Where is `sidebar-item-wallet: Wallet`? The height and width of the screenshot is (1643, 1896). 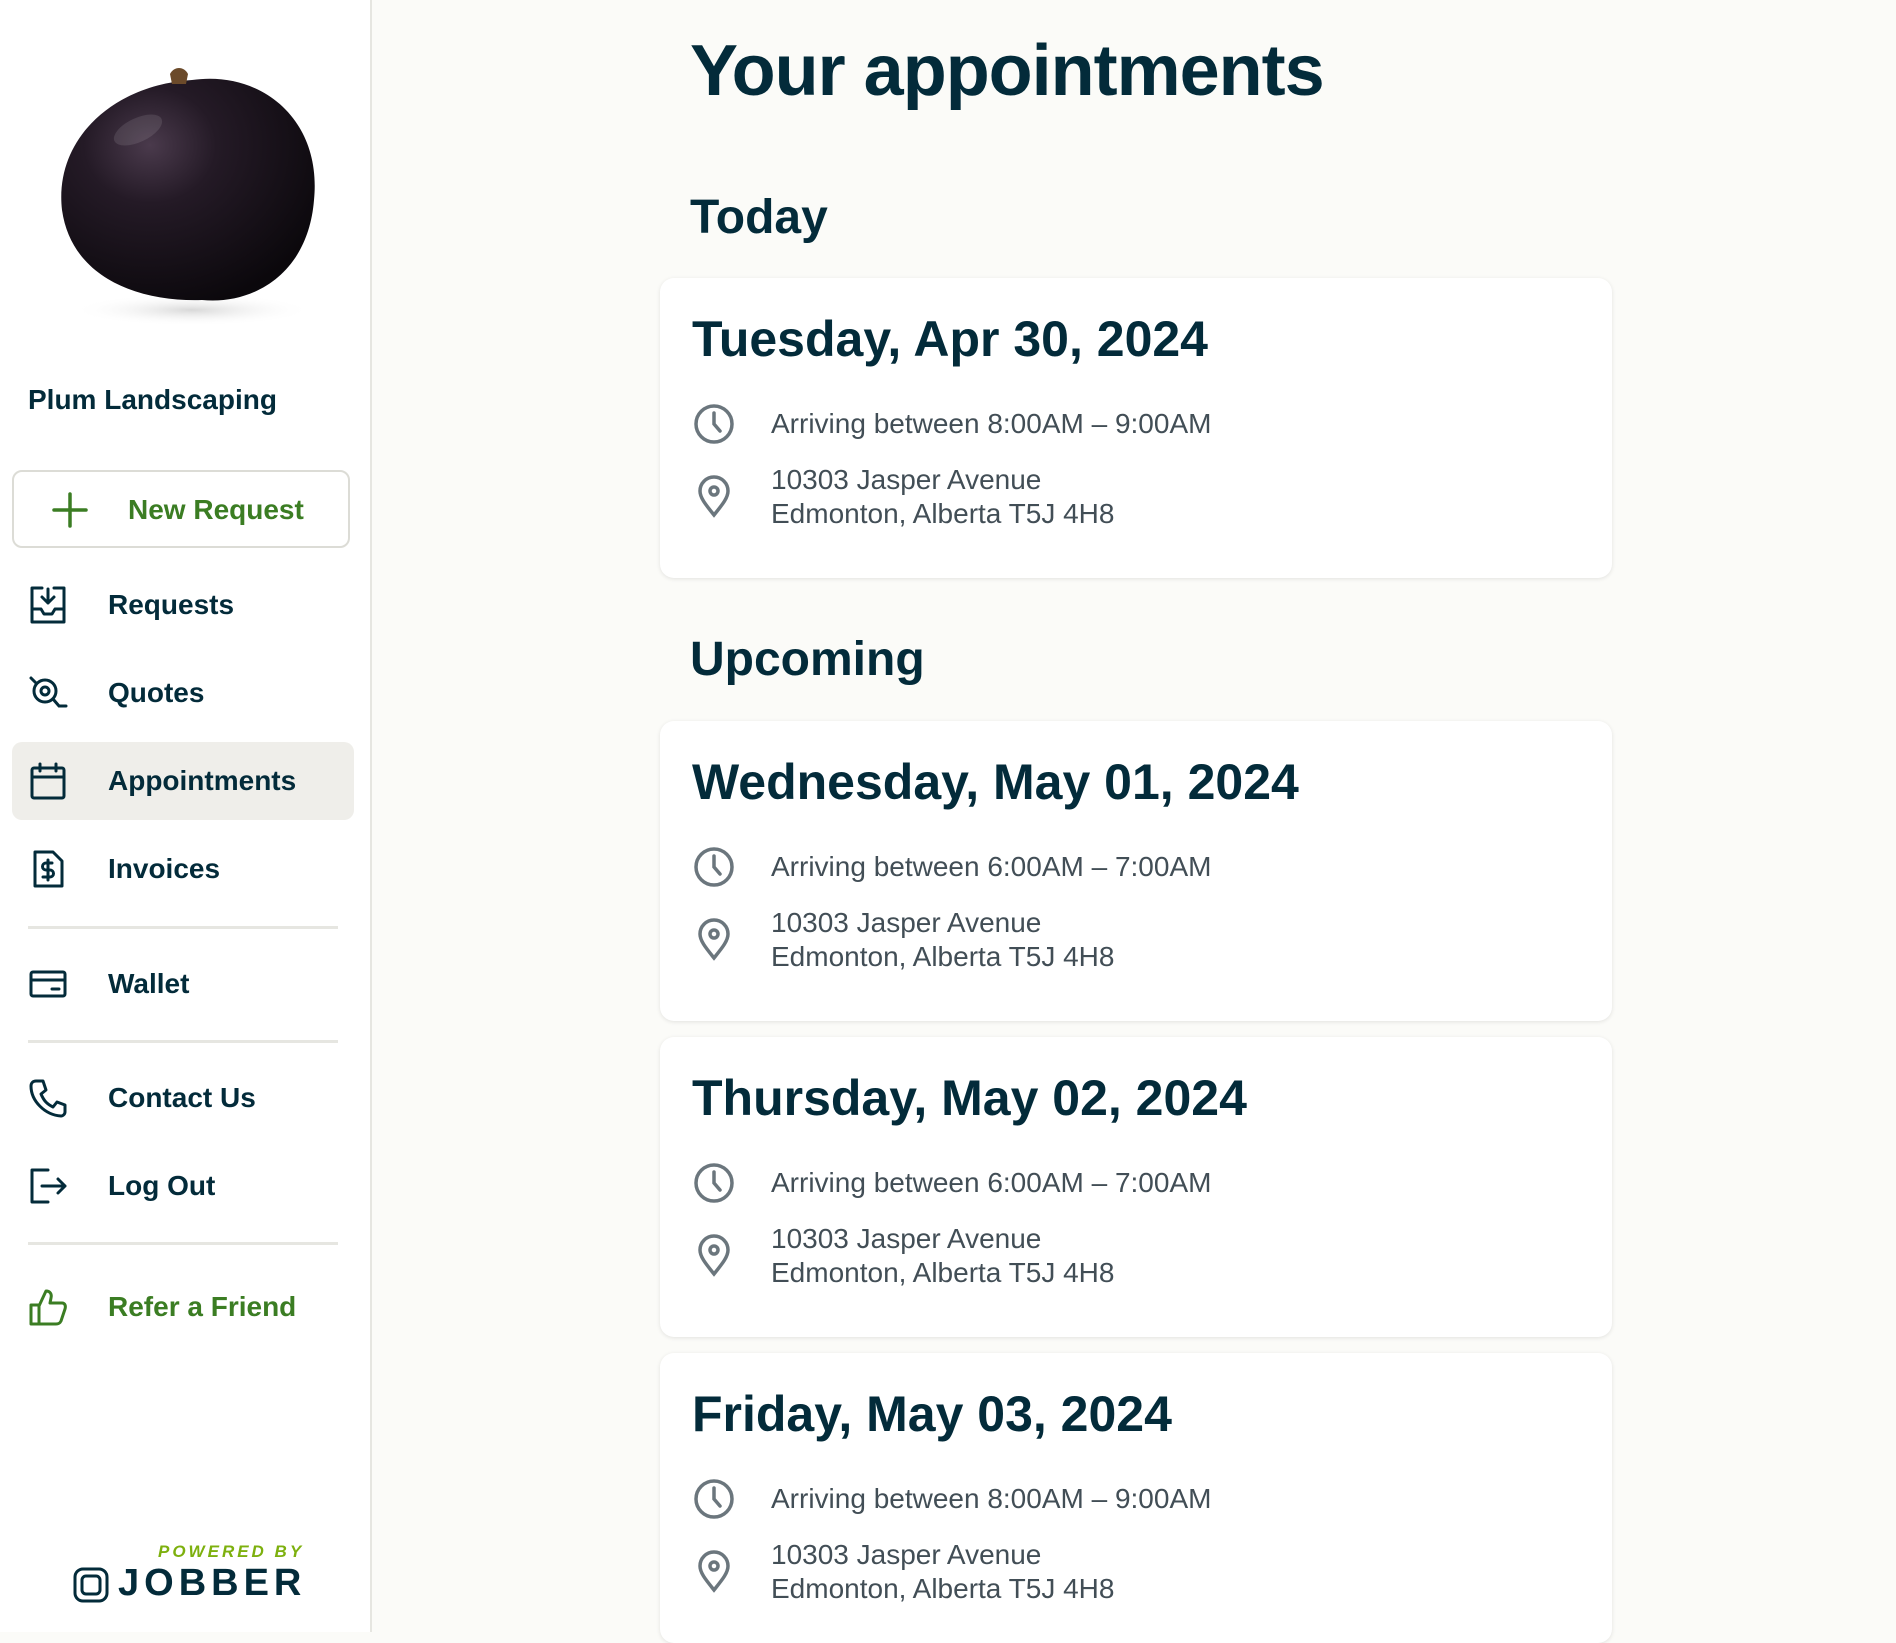 sidebar-item-wallet: Wallet is located at coordinates (183, 984).